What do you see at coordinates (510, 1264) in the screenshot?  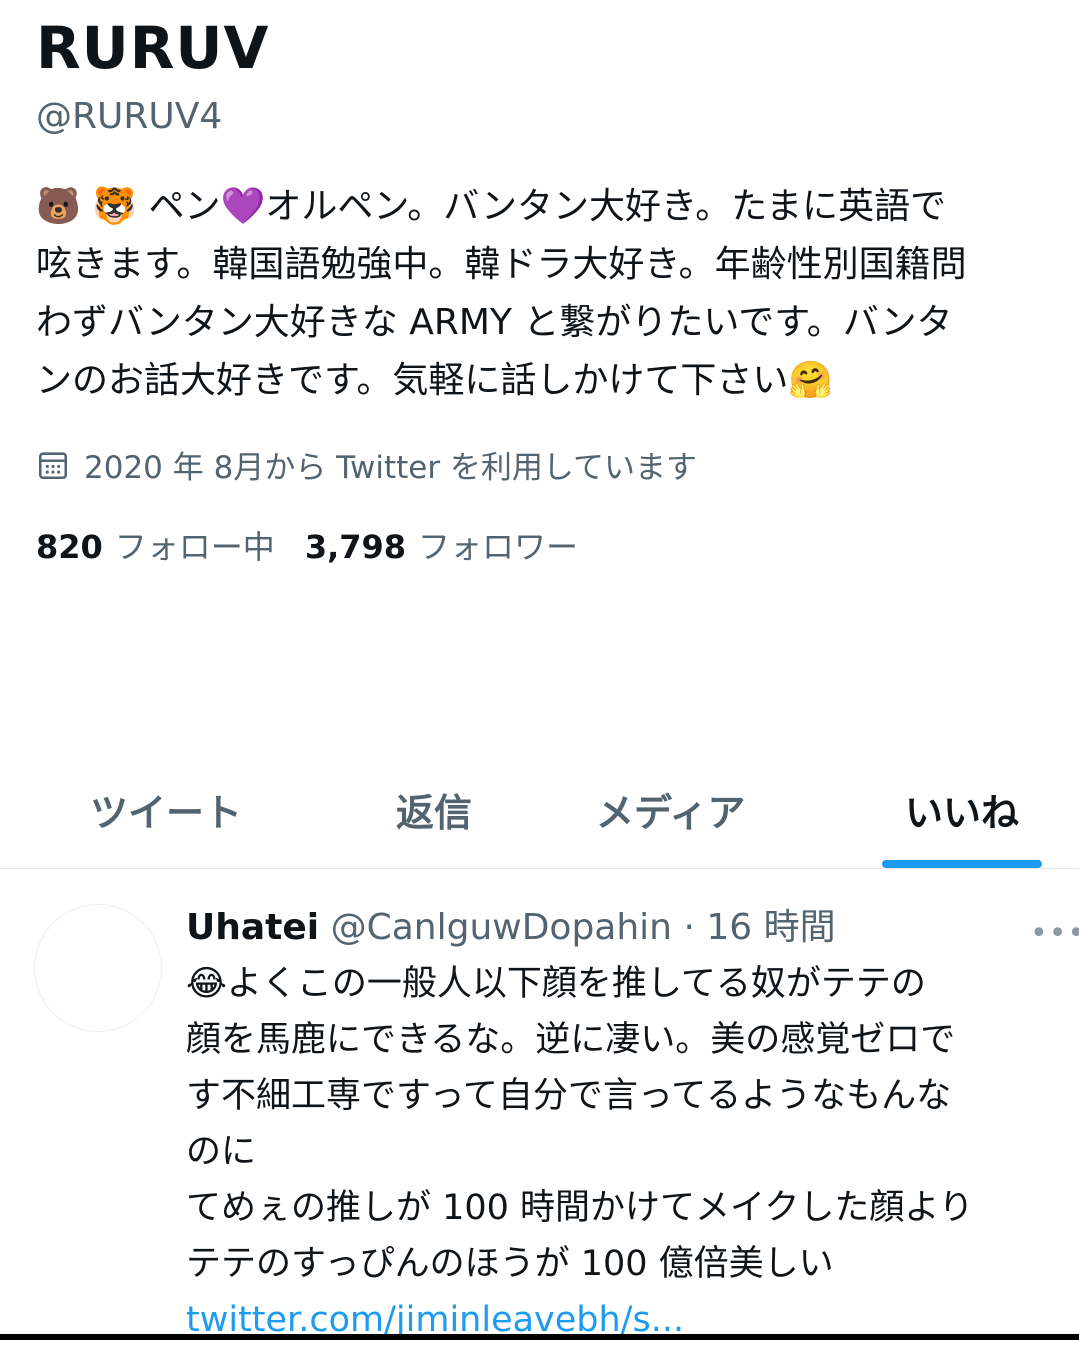 I see `tweet-line: テテのすっぴんのほうが 100 億倍美しい` at bounding box center [510, 1264].